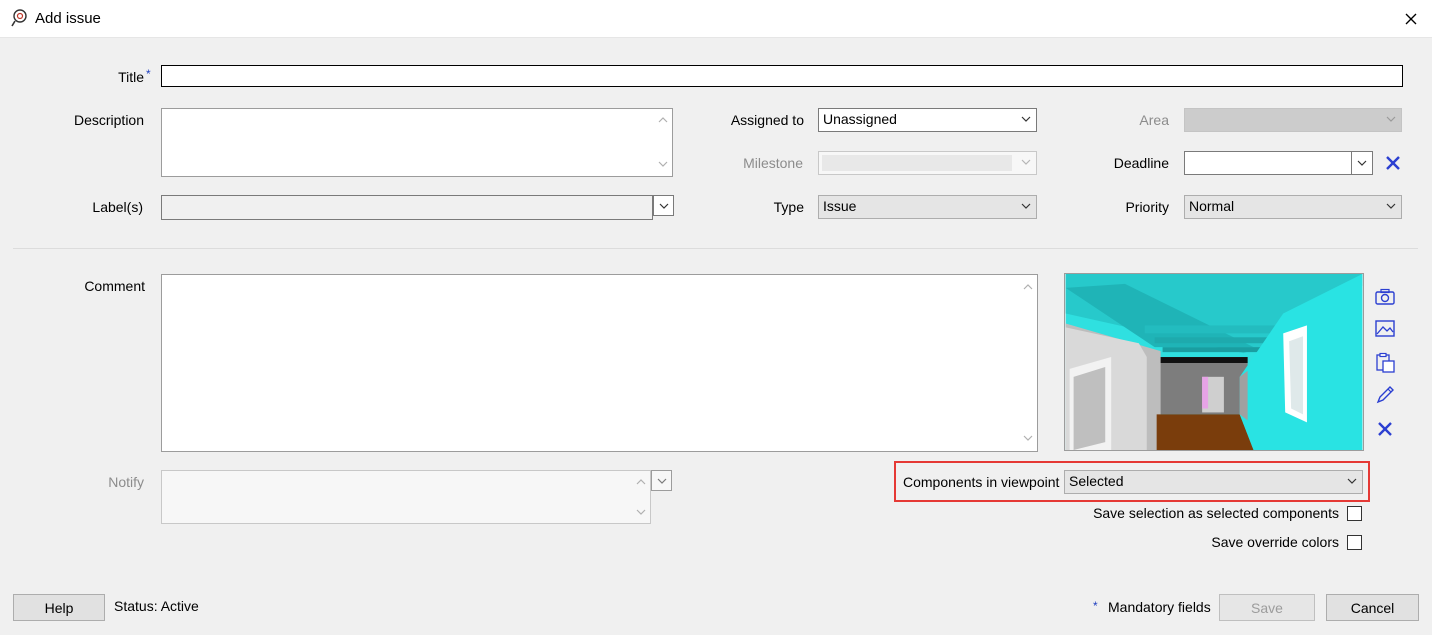 The height and width of the screenshot is (635, 1432). I want to click on window-title: Add issue, so click(68, 18).